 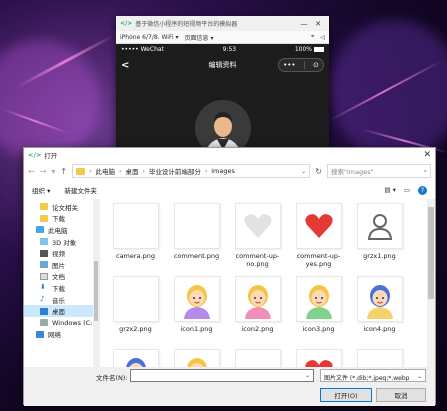 I want to click on view-options-icon: ▤ ▾, so click(x=389, y=190).